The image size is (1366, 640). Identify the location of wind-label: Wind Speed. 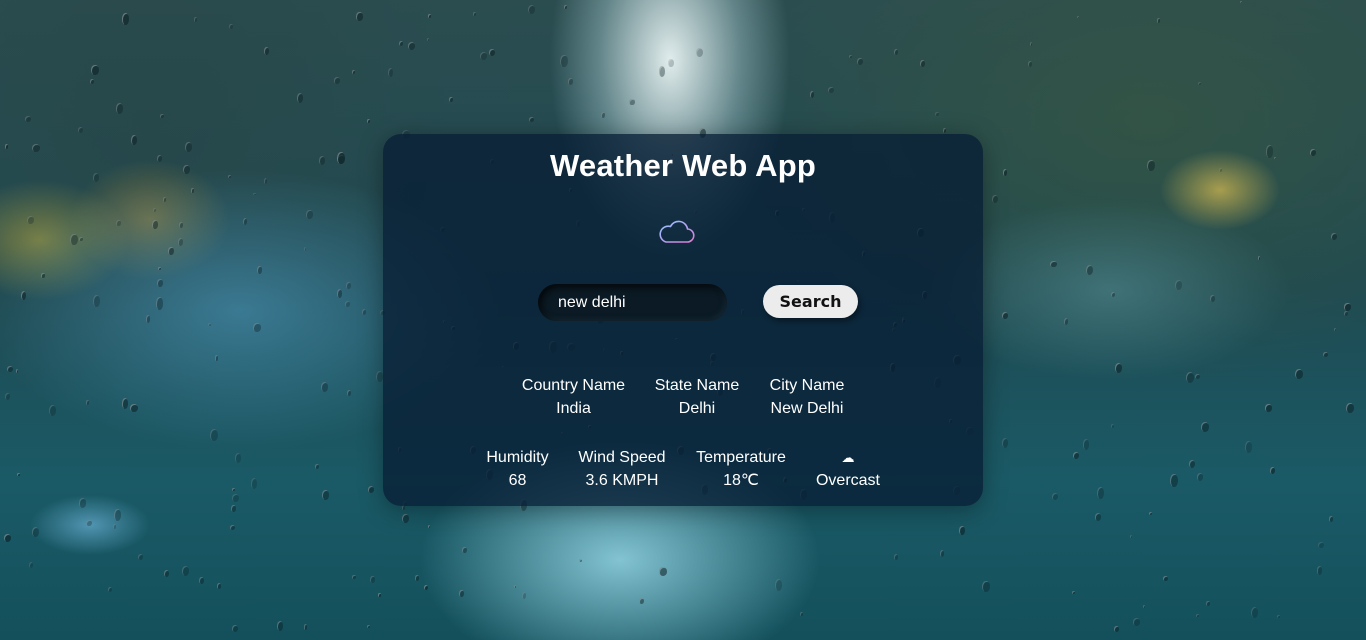
(622, 457).